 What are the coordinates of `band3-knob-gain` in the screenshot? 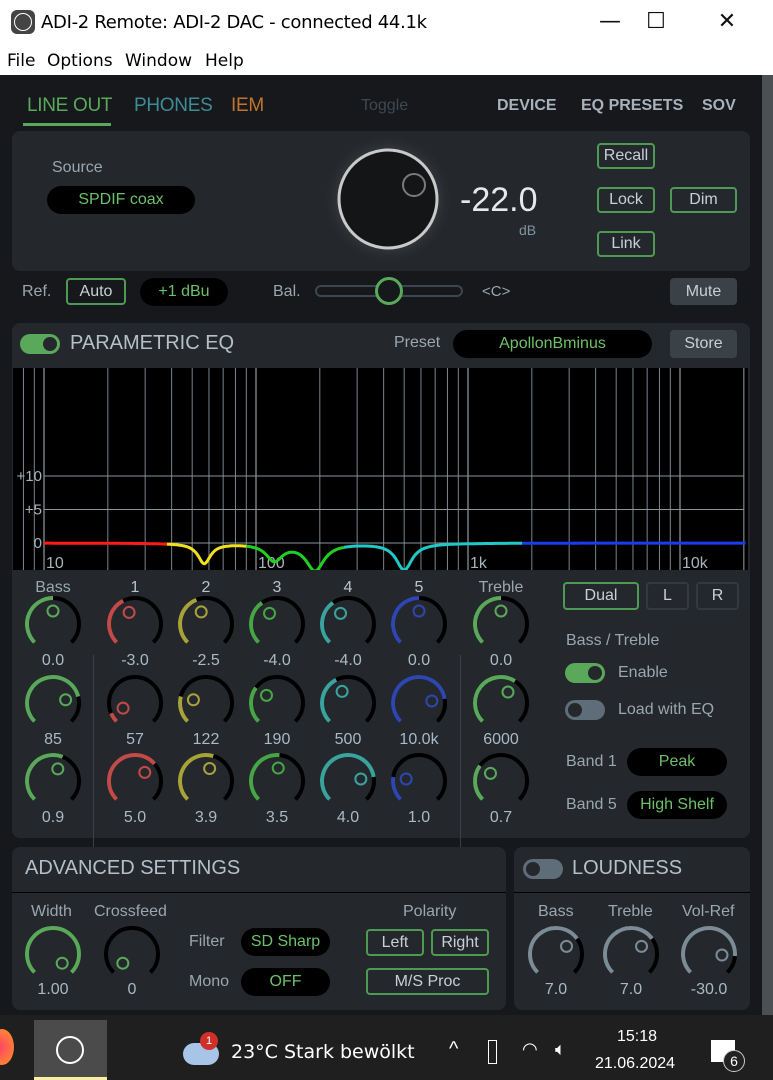 It's located at (277, 624).